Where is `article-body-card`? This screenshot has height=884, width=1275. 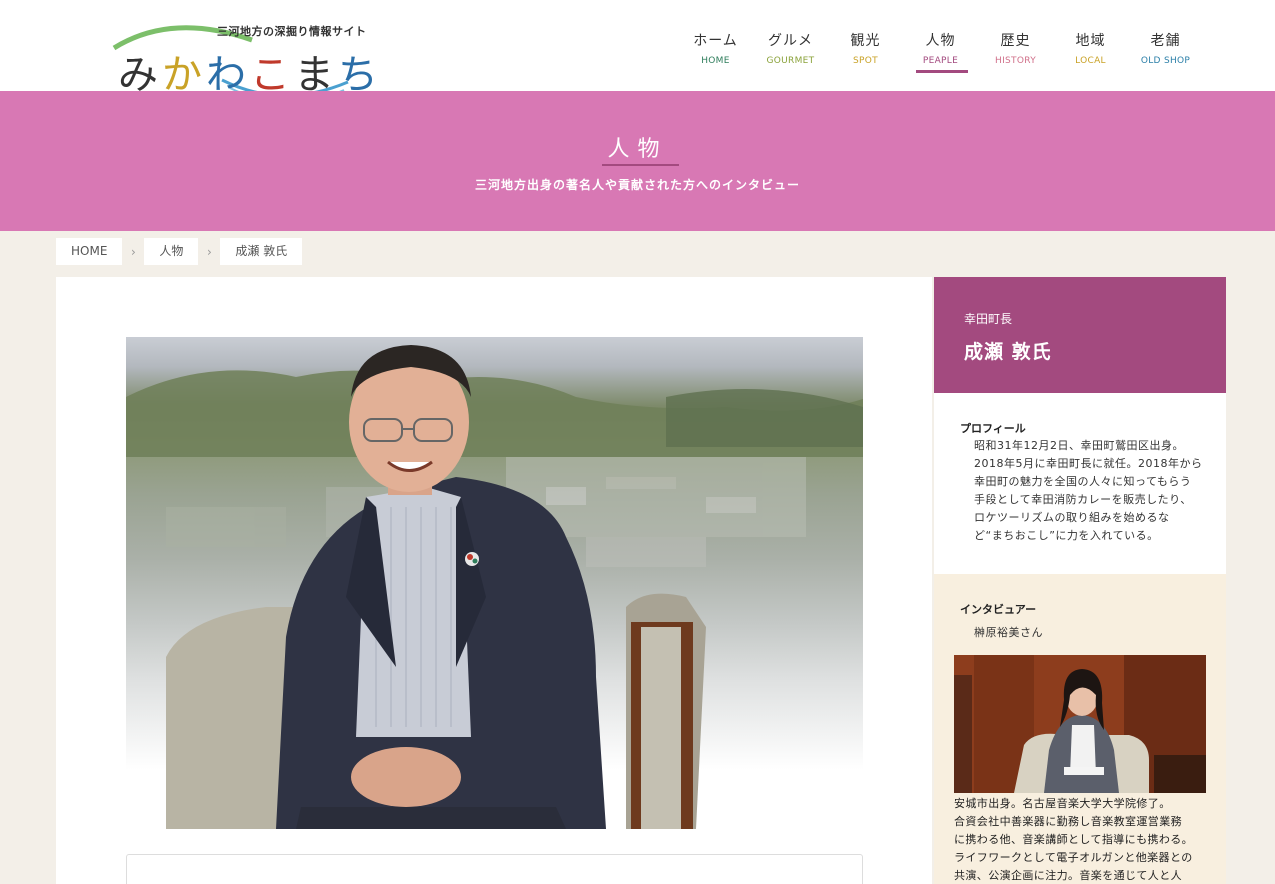 article-body-card is located at coordinates (494, 869).